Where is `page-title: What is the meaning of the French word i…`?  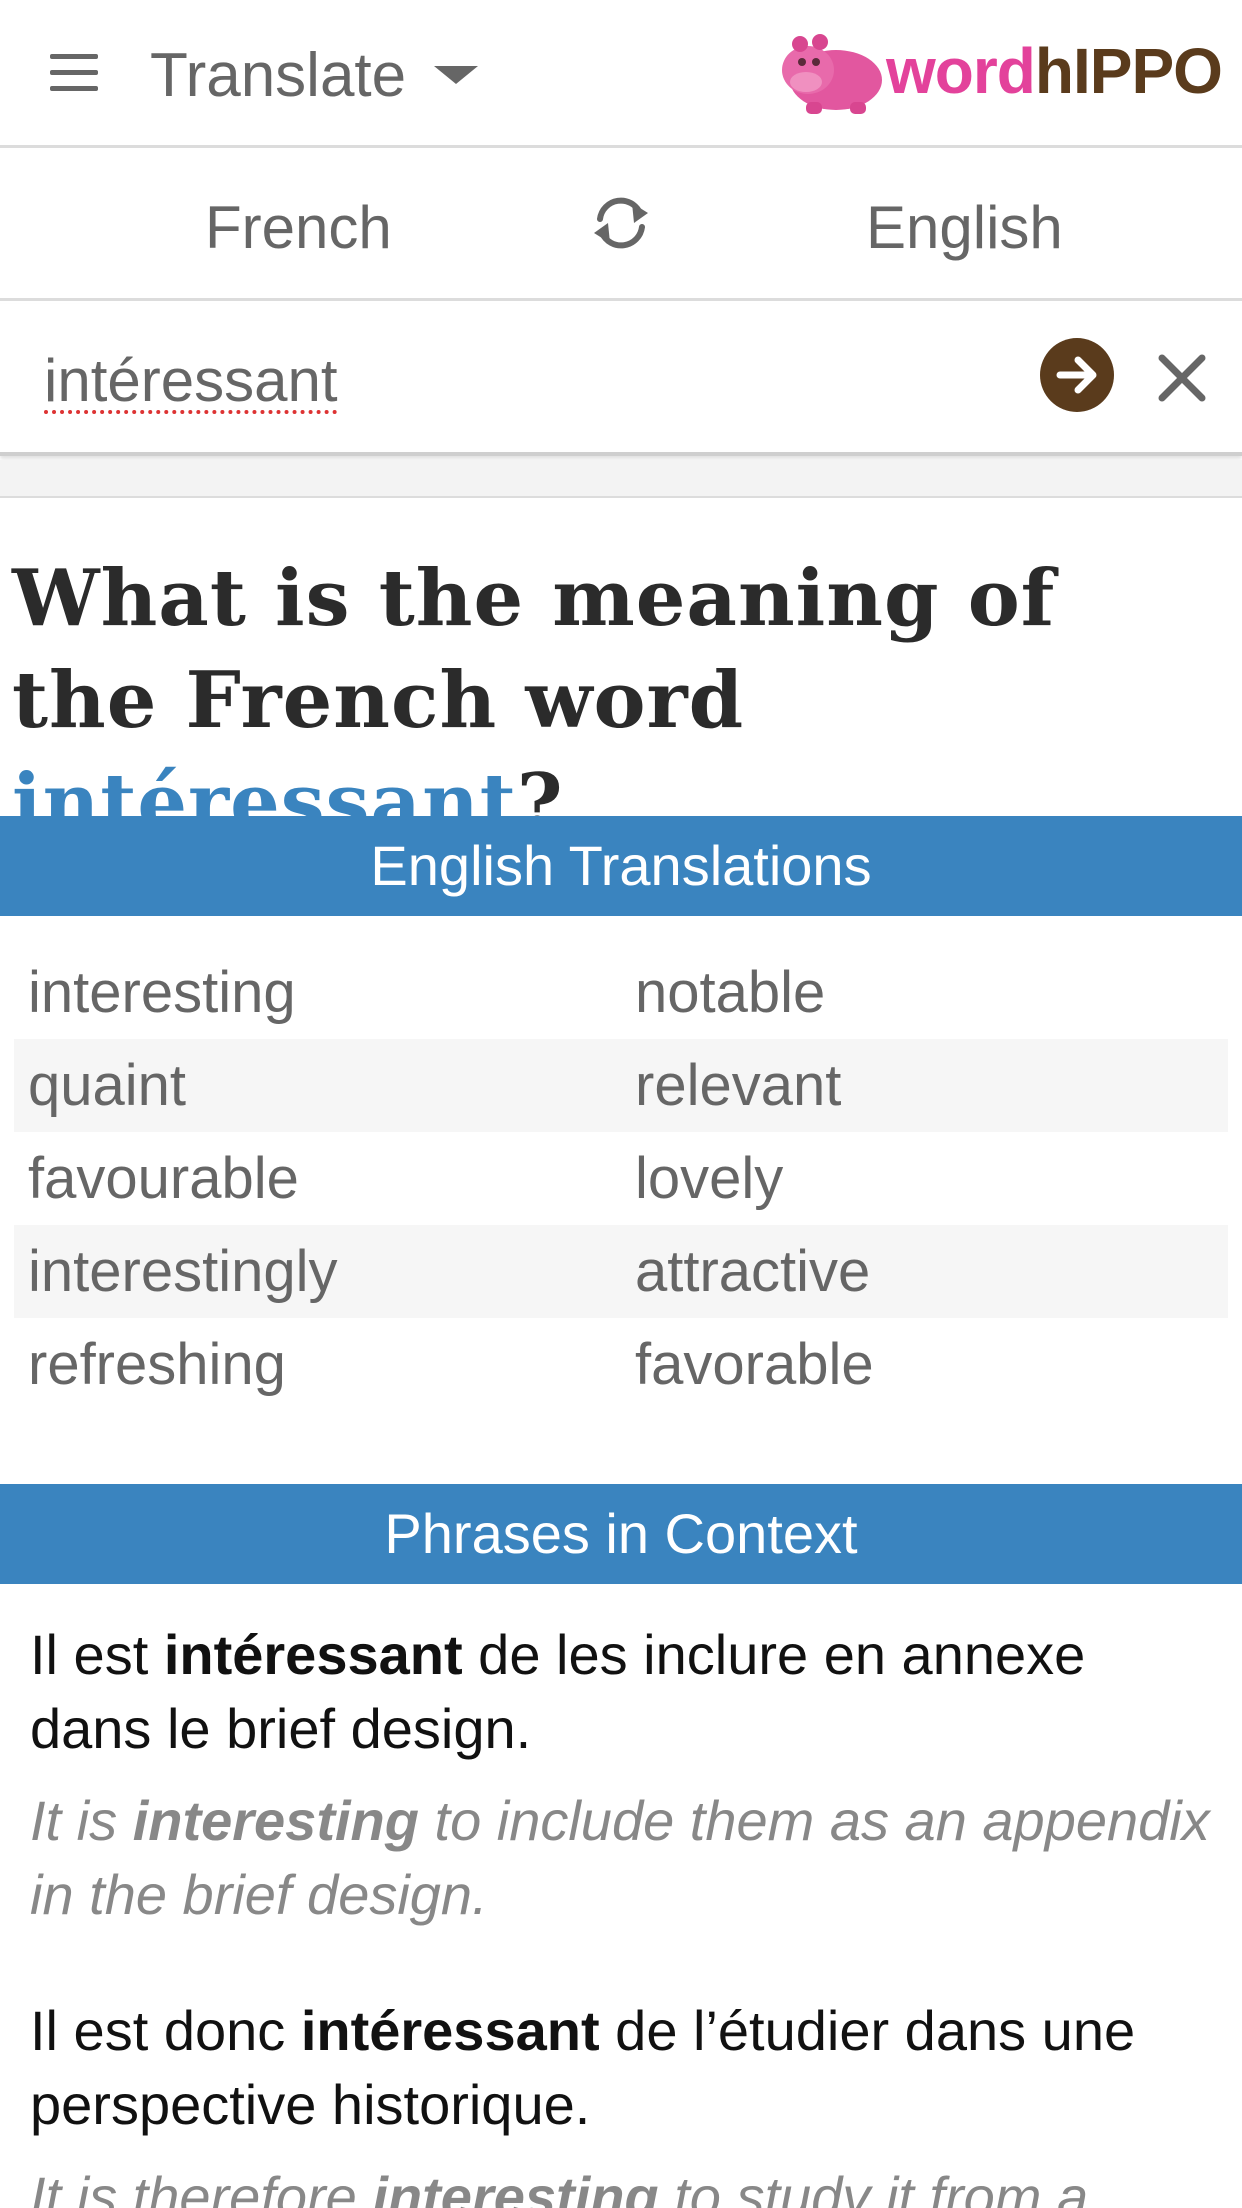
page-title: What is the meaning of the French word i… is located at coordinates (617, 701).